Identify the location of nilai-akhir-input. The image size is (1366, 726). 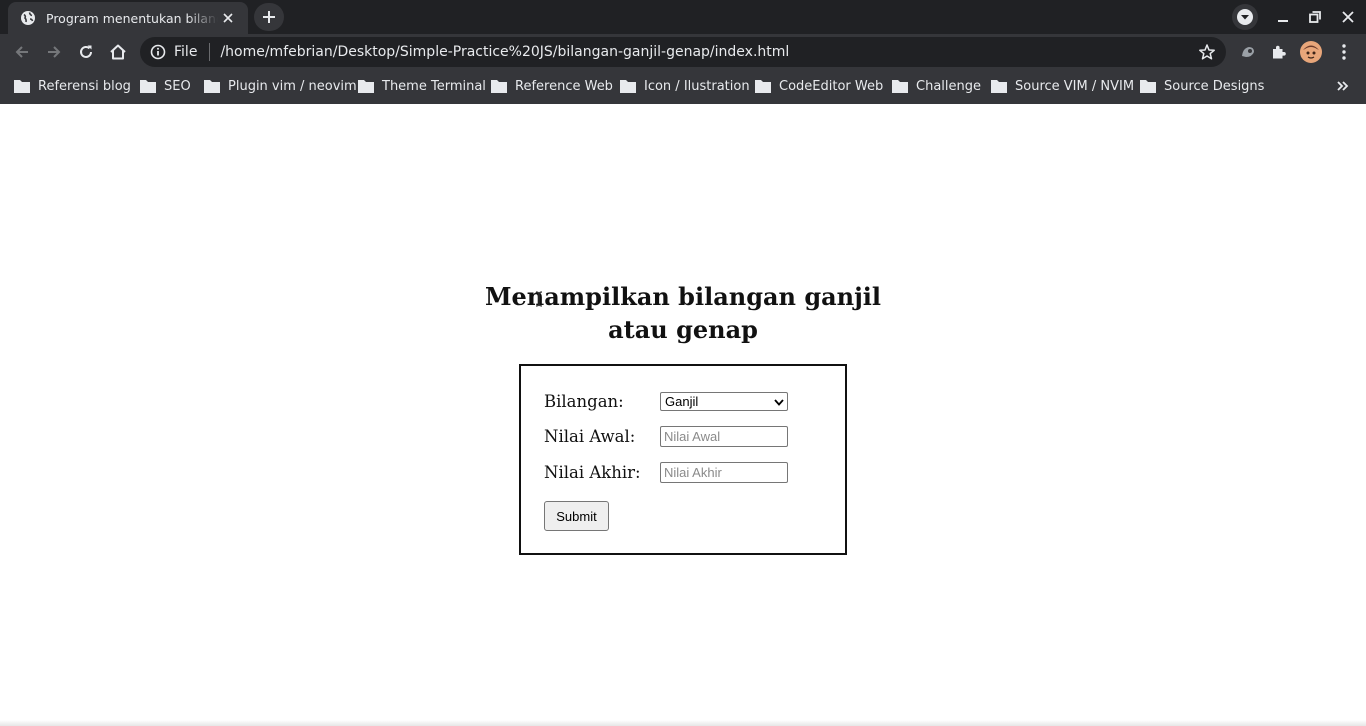
(724, 472).